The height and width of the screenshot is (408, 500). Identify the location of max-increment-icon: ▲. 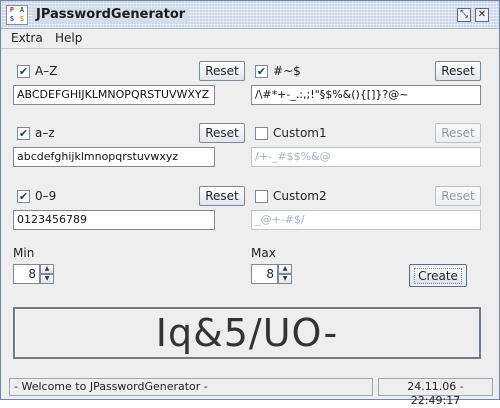
(285, 269).